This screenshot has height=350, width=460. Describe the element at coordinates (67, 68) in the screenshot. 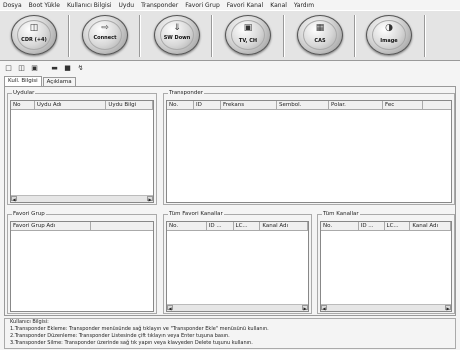

I see `export-icon: ■` at that location.